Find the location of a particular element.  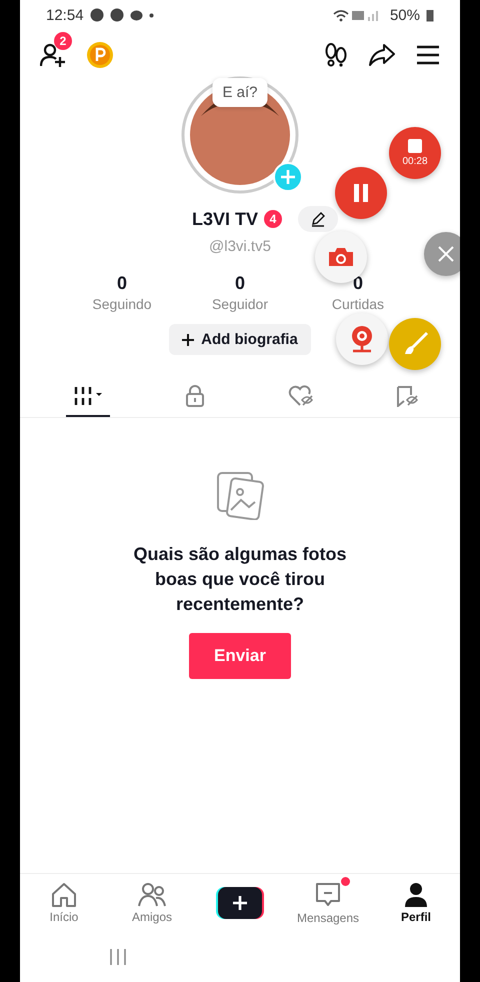

stop-icon is located at coordinates (415, 146).